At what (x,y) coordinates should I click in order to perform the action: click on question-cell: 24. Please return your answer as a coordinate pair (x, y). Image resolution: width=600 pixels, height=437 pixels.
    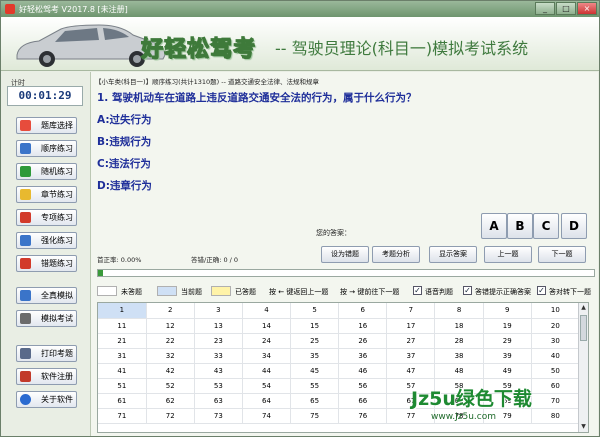
    Looking at the image, I should click on (267, 341).